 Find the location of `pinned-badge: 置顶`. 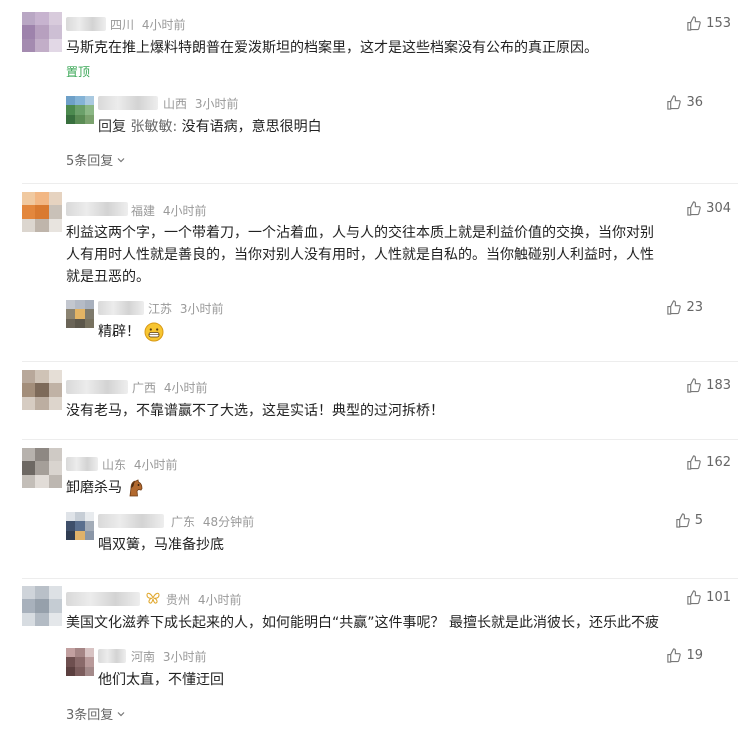

pinned-badge: 置顶 is located at coordinates (78, 72).